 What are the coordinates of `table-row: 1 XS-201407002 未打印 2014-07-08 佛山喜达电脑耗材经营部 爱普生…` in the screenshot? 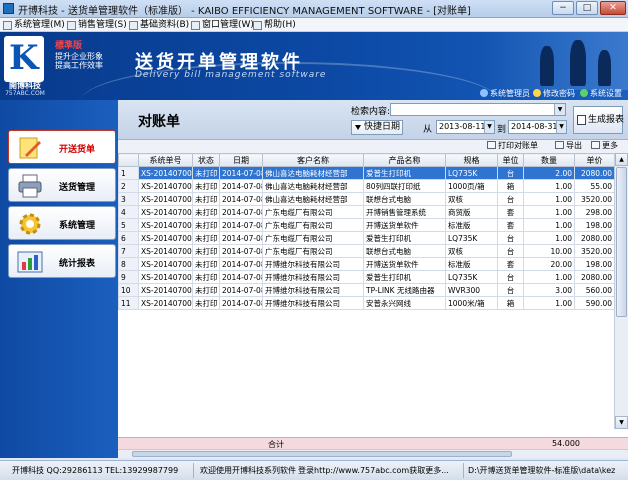 It's located at (366, 173).